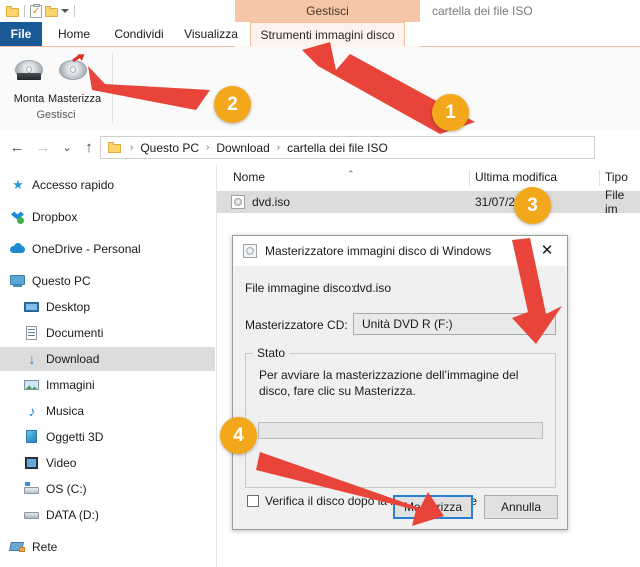 This screenshot has width=640, height=567. I want to click on recent-locations-button: ⌄, so click(67, 148).